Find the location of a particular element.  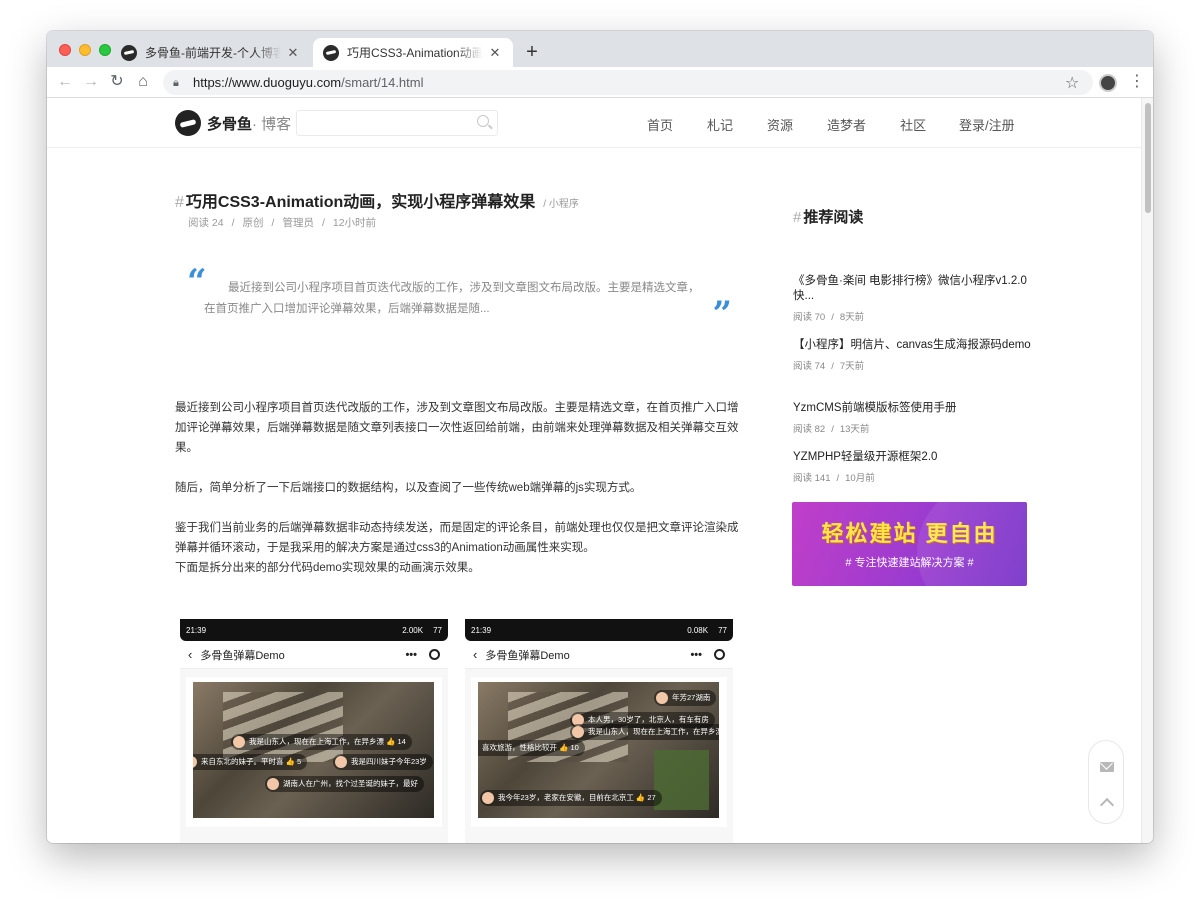

danmu-bubble: 我是四川妹子今年23岁 is located at coordinates (383, 762).